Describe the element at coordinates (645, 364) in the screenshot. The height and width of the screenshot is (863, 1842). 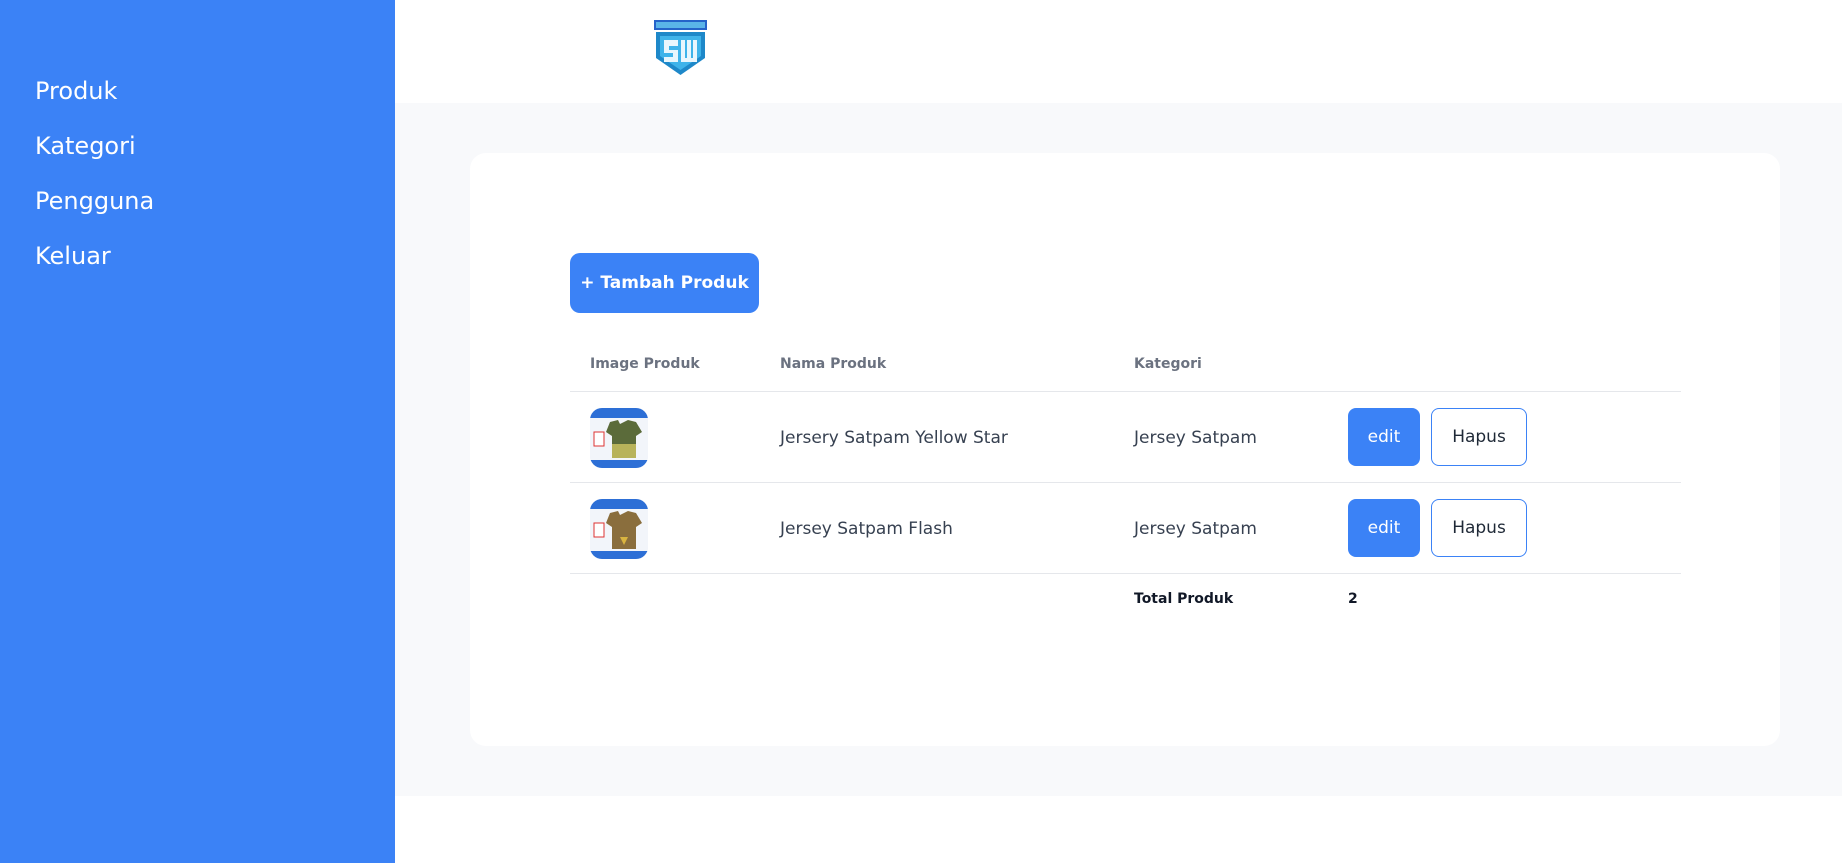
I see `header-image: Image Produk` at that location.